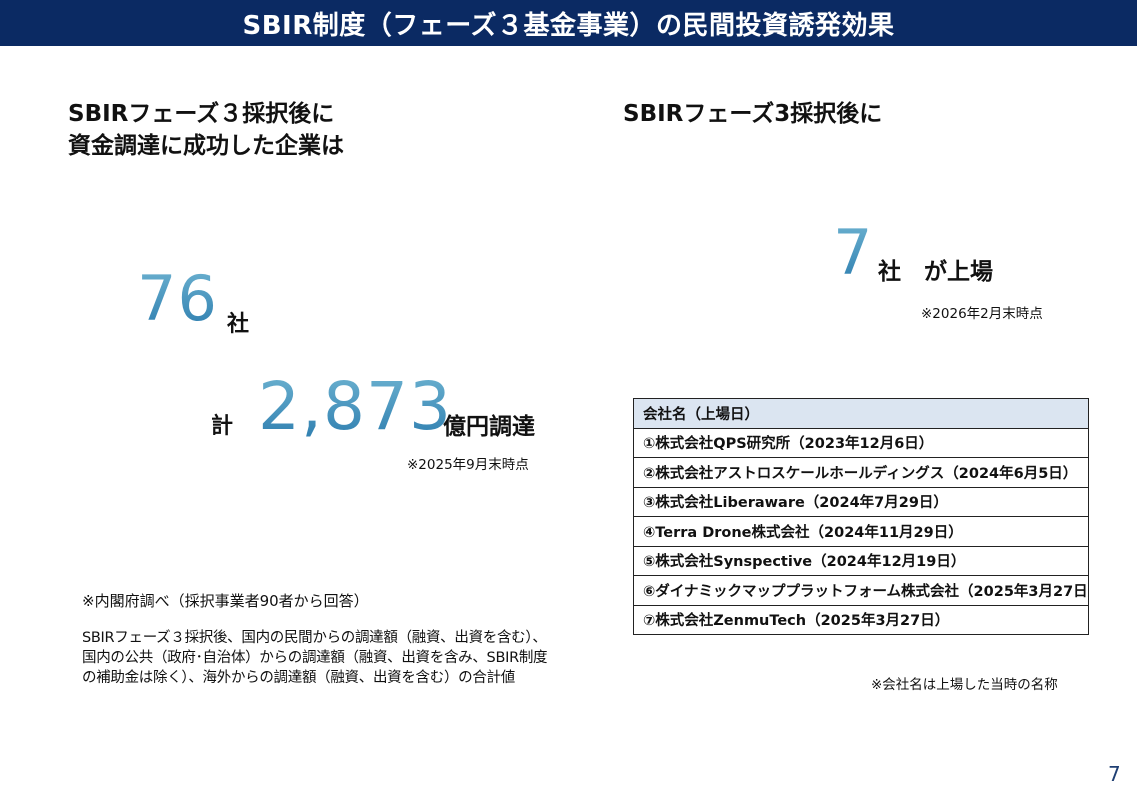 The width and height of the screenshot is (1137, 795). I want to click on title-bar: SBIR制度（フェーズ３基金事業）の民間投資誘発効果, so click(568, 23).